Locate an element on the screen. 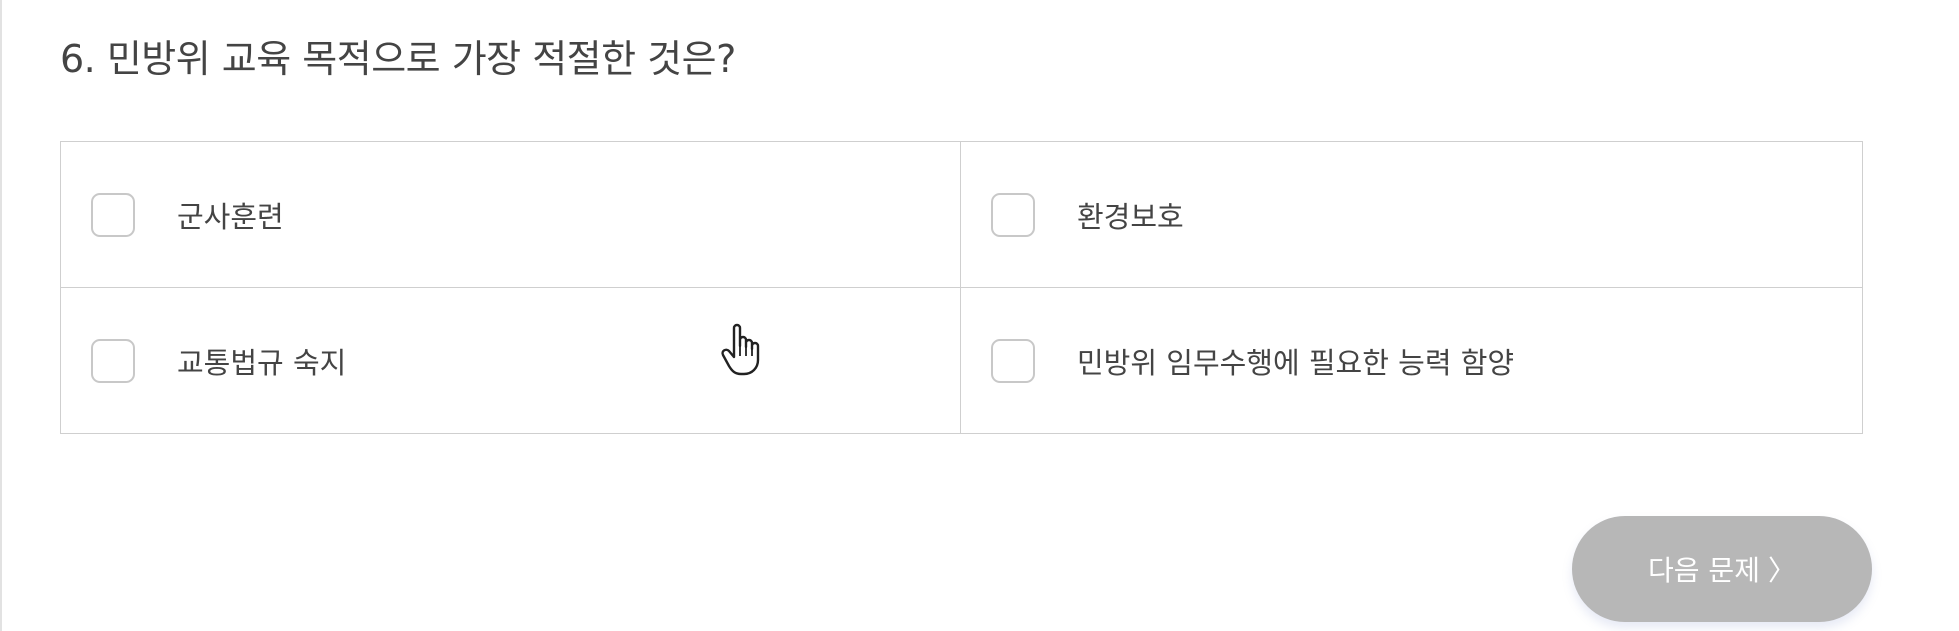 The width and height of the screenshot is (1959, 631). option-2-label: 환경보호 is located at coordinates (1130, 216).